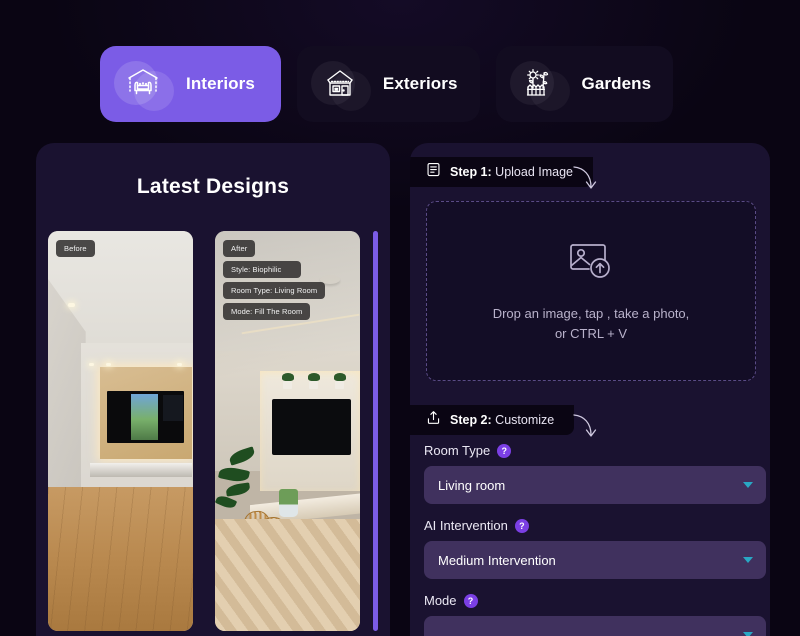  Describe the element at coordinates (470, 600) in the screenshot. I see `help-icon-mode: ?` at that location.